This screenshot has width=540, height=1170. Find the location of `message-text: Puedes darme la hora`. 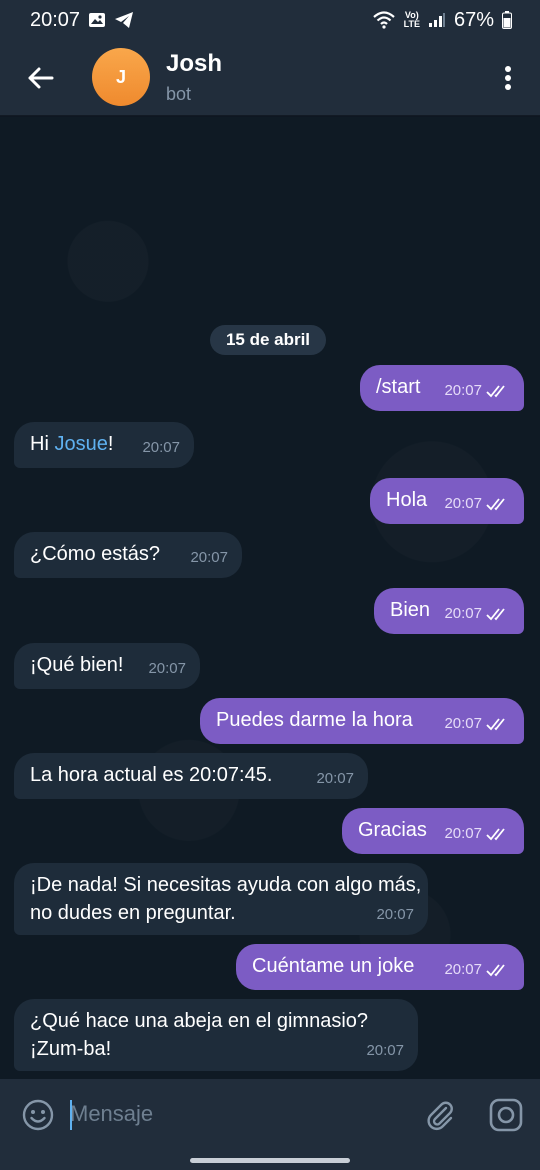

message-text: Puedes darme la hora is located at coordinates (314, 720).